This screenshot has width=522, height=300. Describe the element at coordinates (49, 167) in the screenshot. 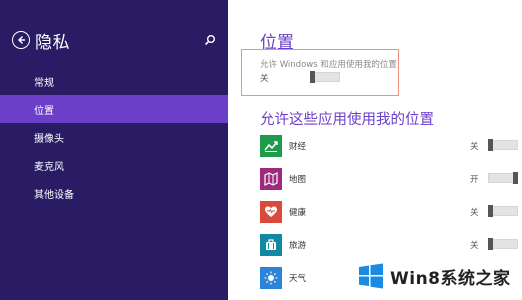

I see `sidebar-item-label: 麦克风` at that location.